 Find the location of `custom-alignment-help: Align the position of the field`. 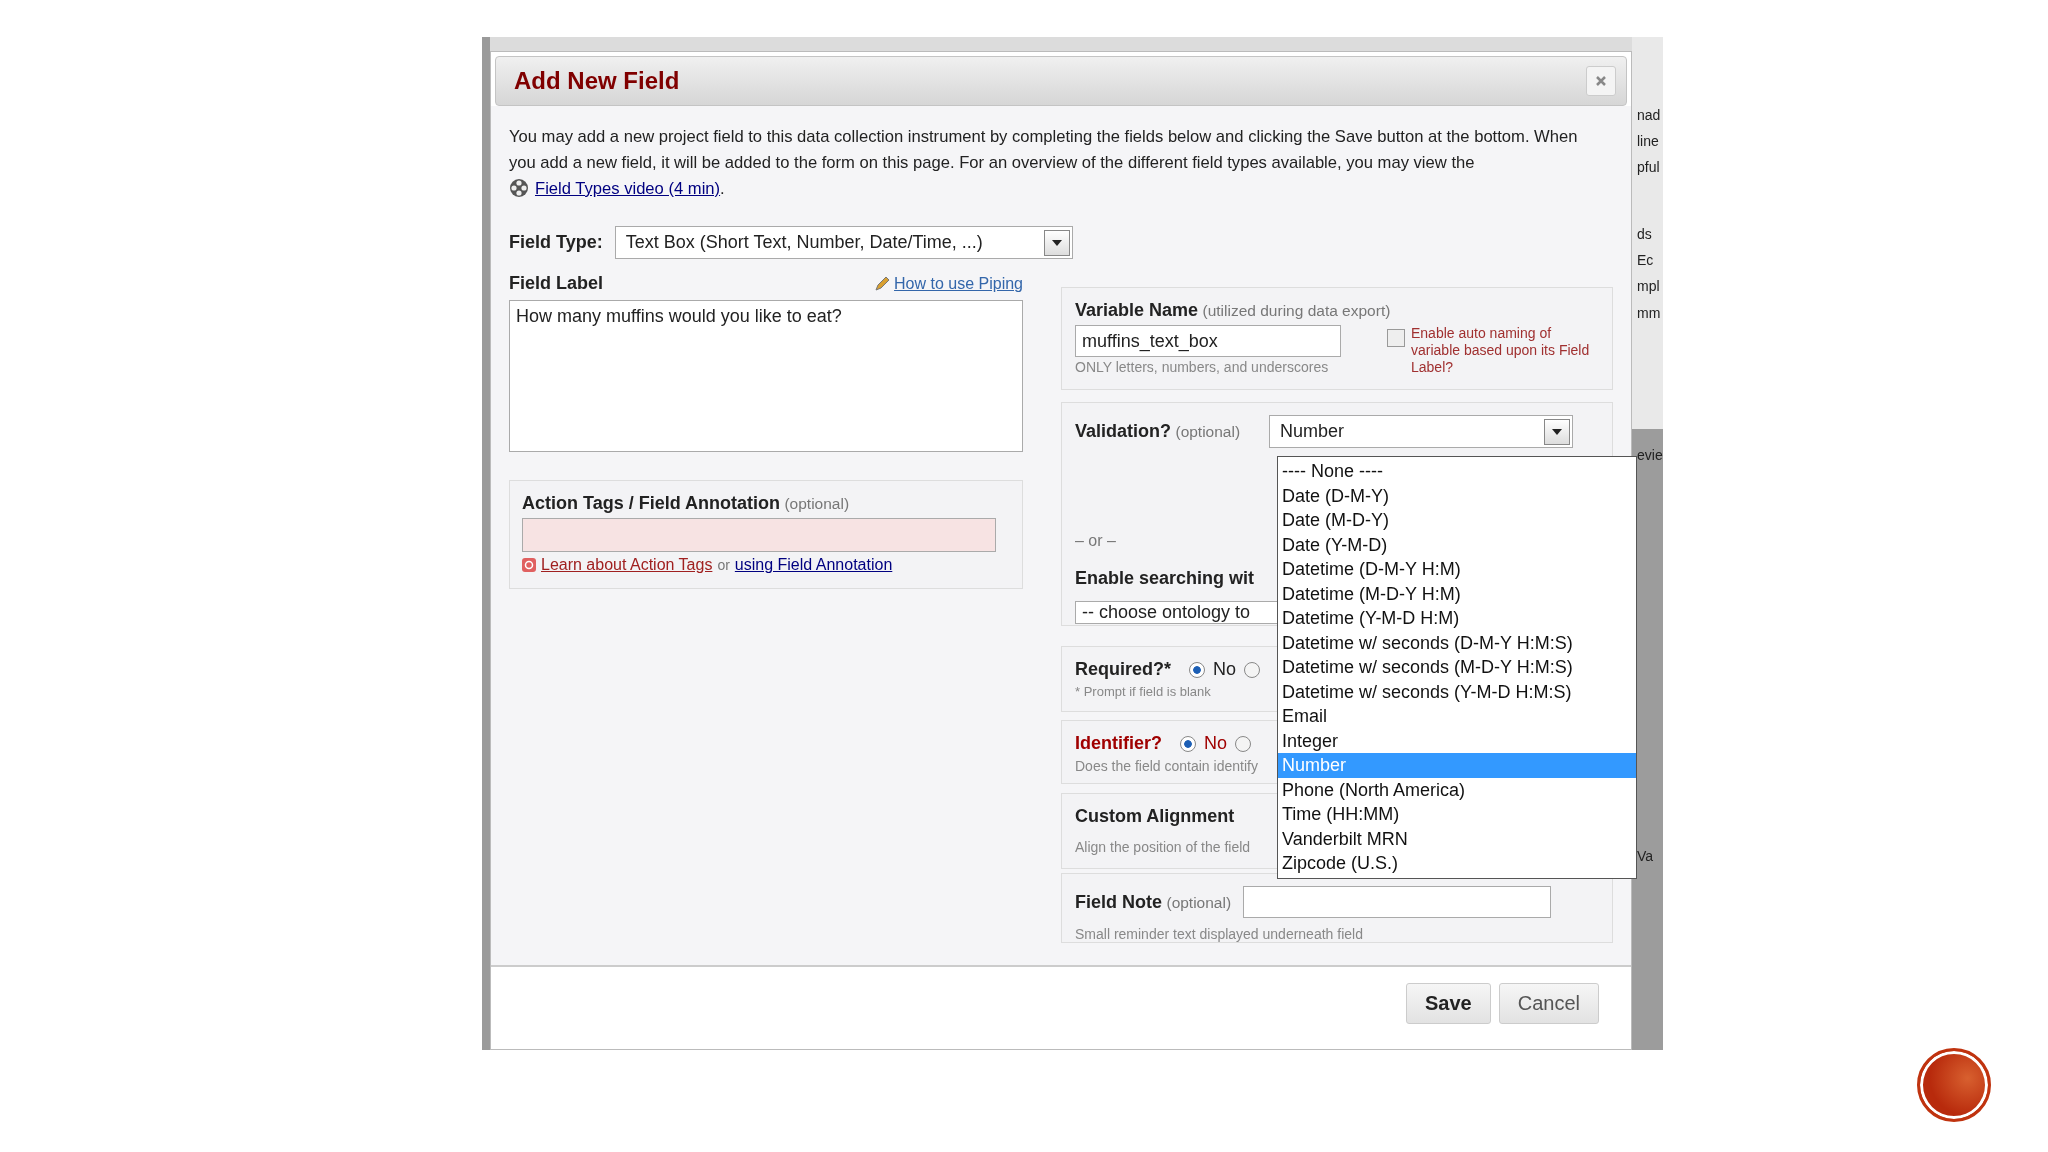

custom-alignment-help: Align the position of the field is located at coordinates (1163, 847).